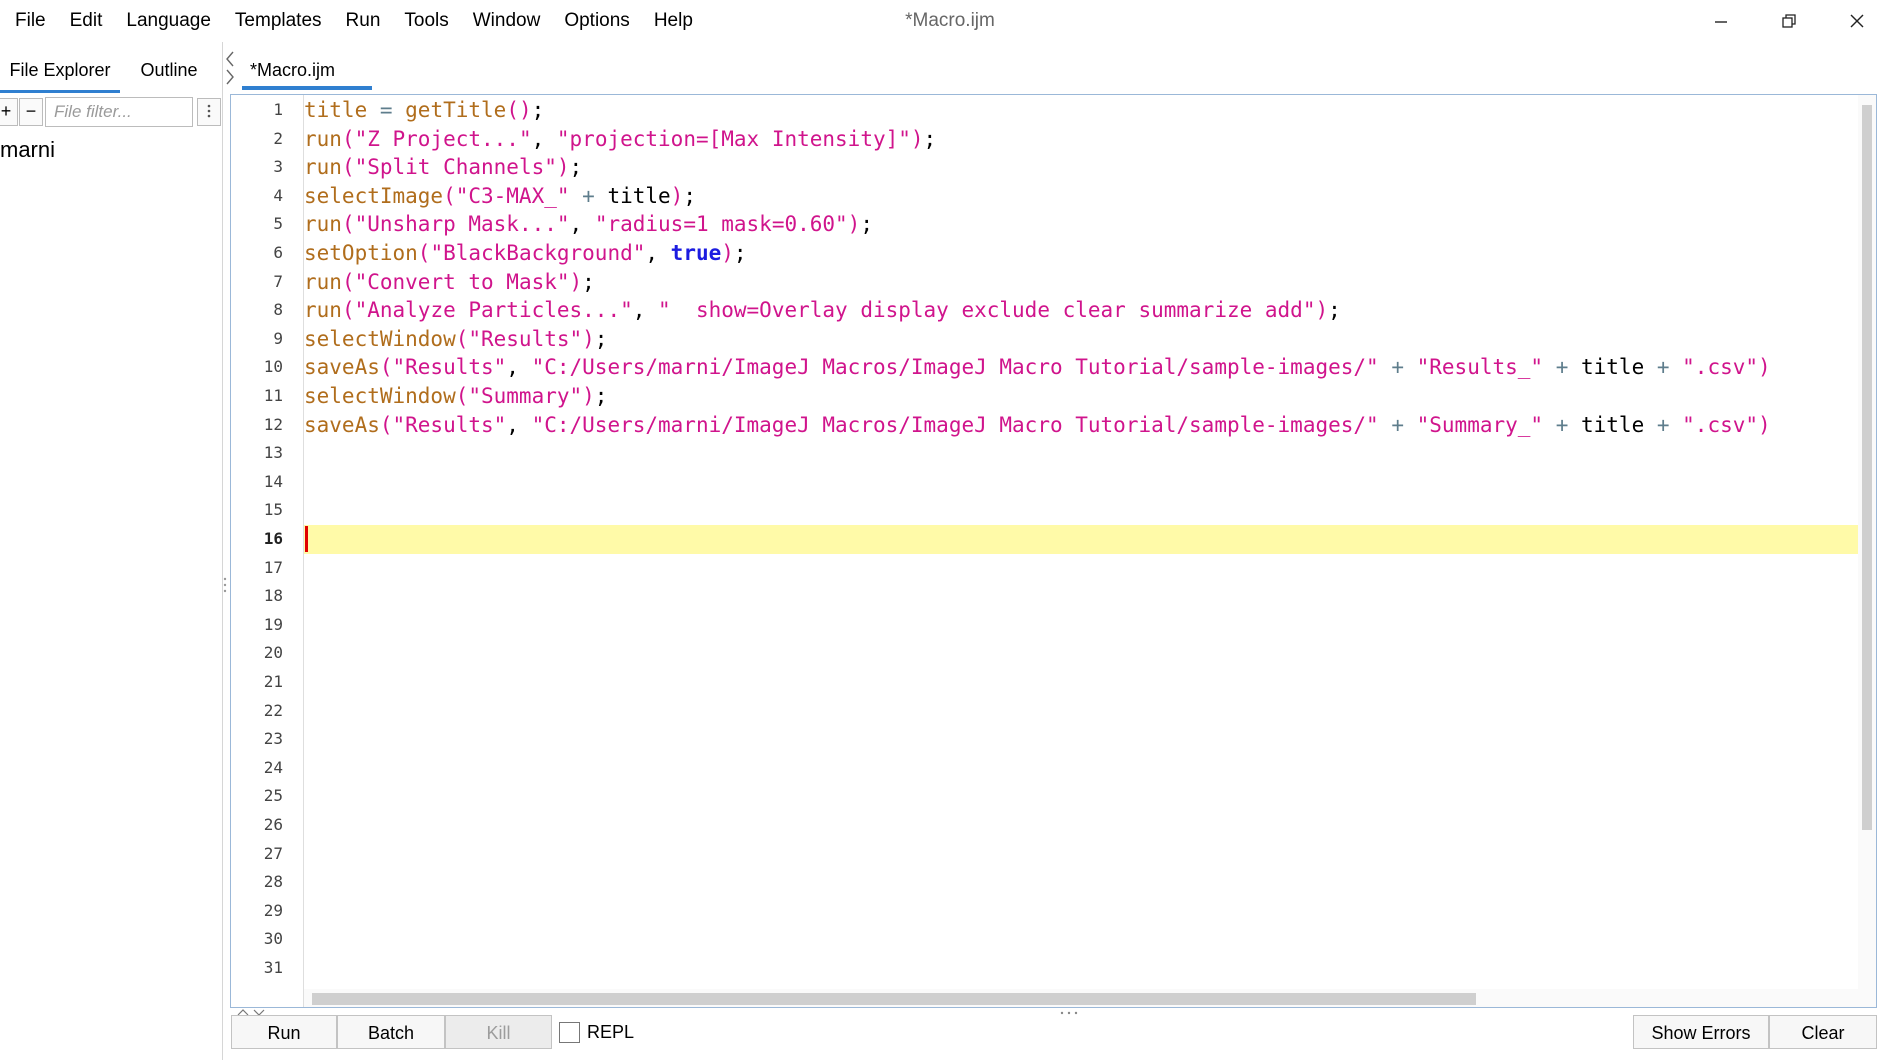 The height and width of the screenshot is (1060, 1891). I want to click on repl-toggle: REPL, so click(596, 1032).